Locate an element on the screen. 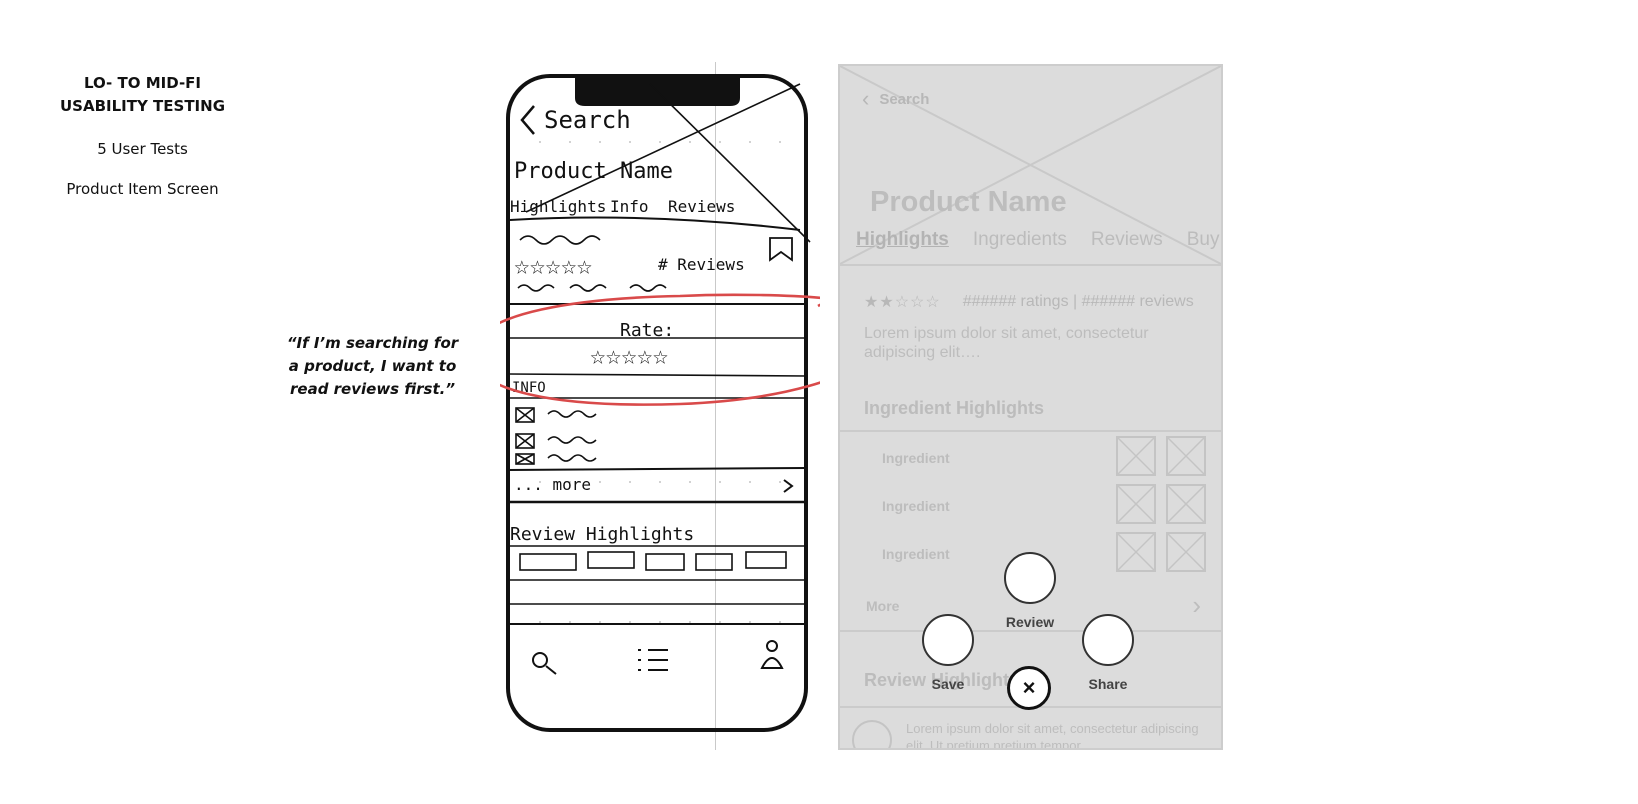 The width and height of the screenshot is (1638, 804). sketch-search-icon is located at coordinates (540, 660).